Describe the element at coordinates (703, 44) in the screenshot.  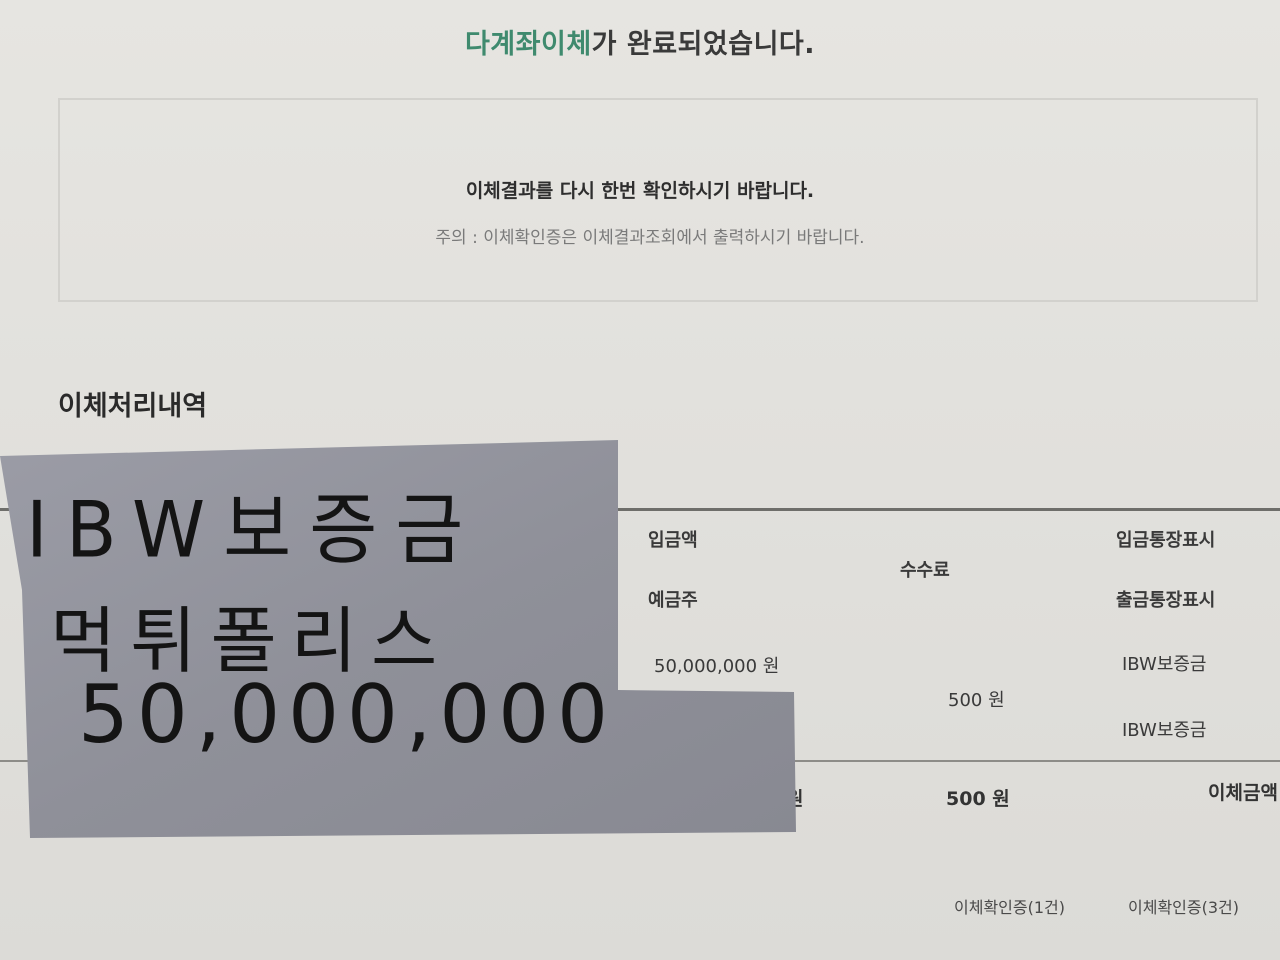
I see `page-title-rest: 가 완료되었습니다.` at that location.